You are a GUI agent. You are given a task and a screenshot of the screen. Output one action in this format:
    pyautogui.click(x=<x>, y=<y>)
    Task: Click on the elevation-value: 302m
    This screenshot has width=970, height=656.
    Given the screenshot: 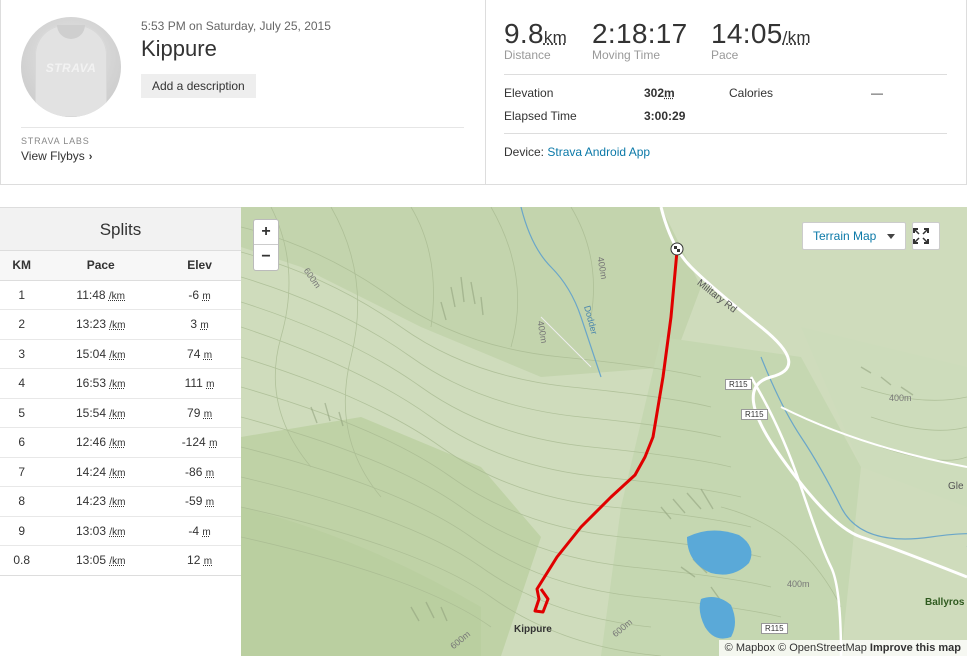 What is the action you would take?
    pyautogui.click(x=659, y=93)
    